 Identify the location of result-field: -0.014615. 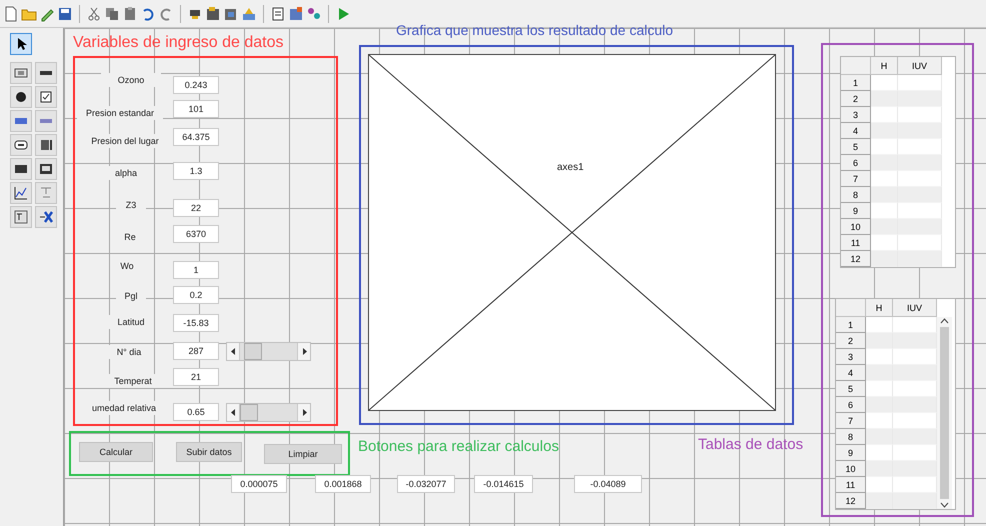
(503, 484).